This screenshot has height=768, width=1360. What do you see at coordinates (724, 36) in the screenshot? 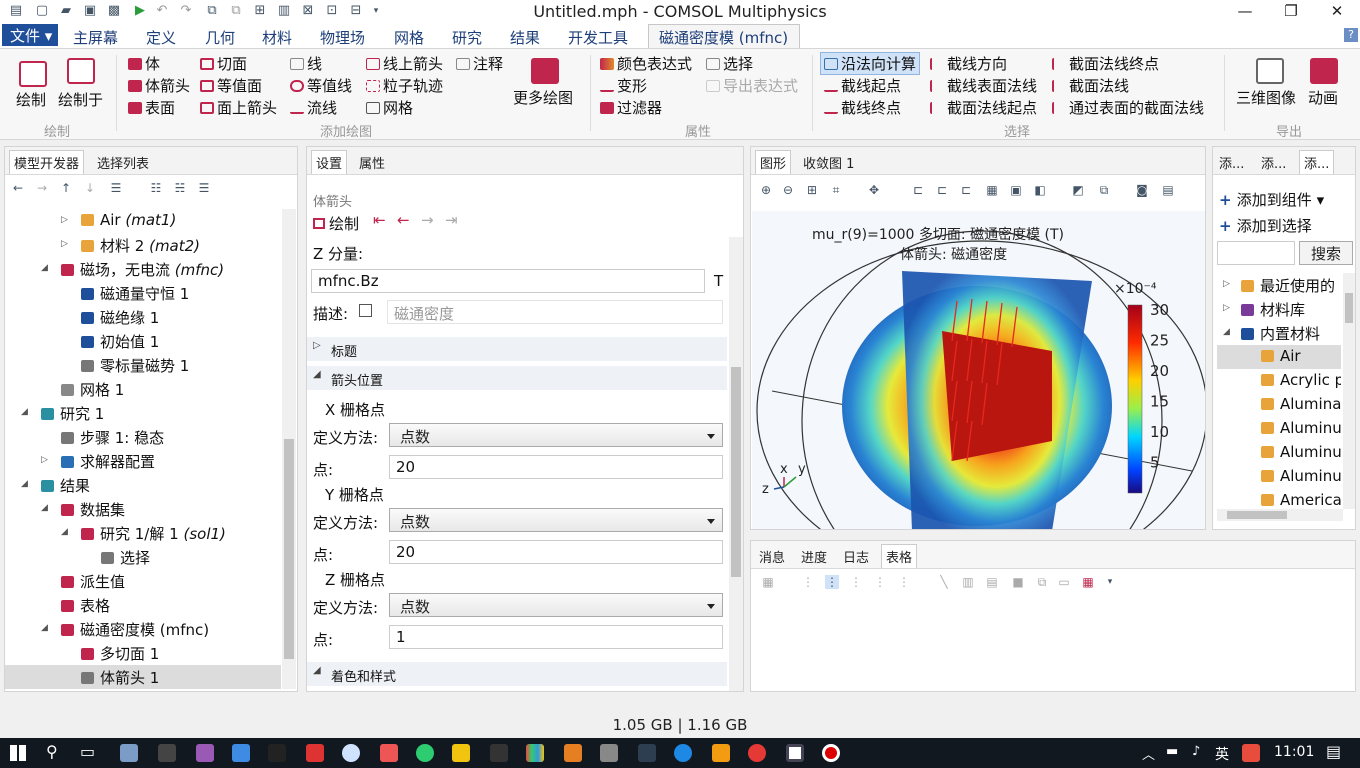
I see `tab-flux-density-plot: 磁通密度模 (mfnc)` at bounding box center [724, 36].